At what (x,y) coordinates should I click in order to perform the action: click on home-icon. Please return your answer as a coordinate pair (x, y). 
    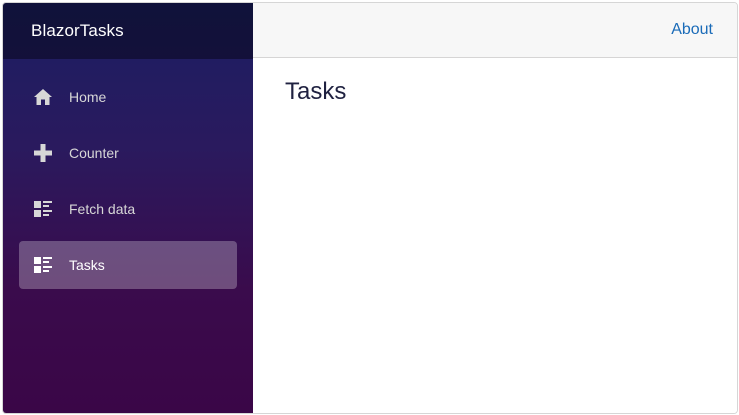
    Looking at the image, I should click on (43, 97).